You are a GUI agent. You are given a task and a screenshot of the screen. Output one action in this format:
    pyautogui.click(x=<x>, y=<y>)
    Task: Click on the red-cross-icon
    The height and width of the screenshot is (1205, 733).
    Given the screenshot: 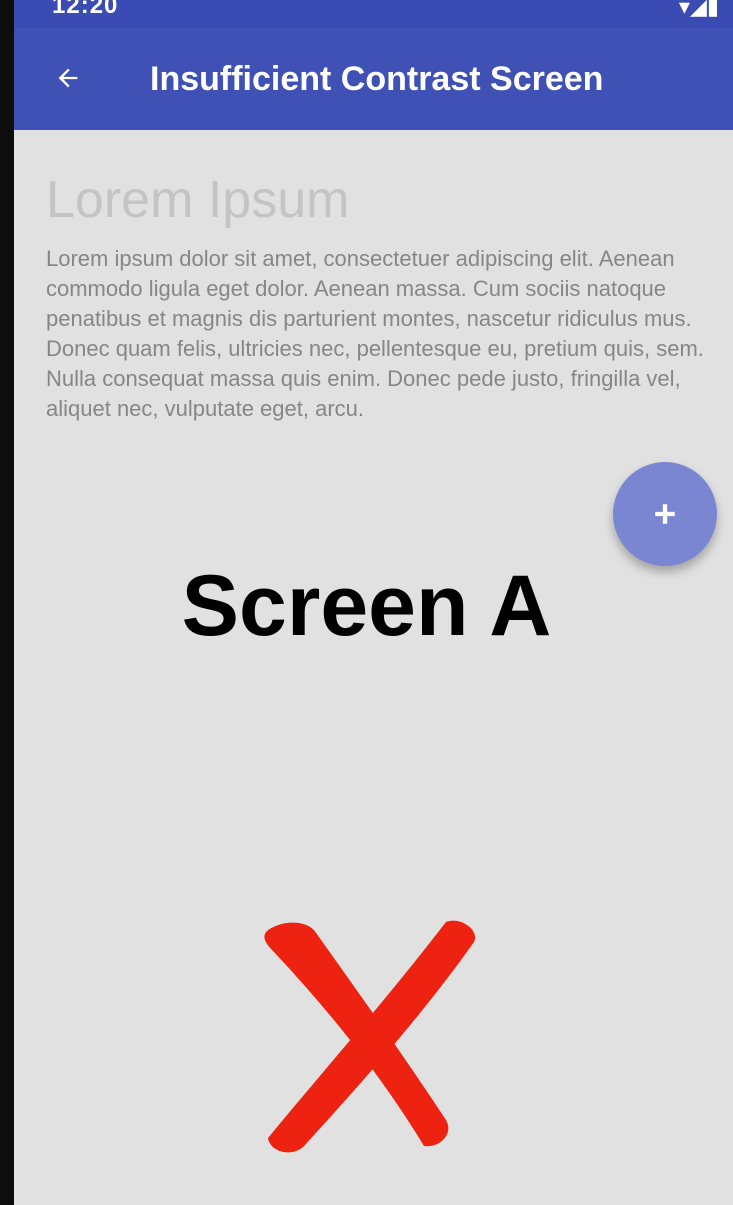 What is the action you would take?
    pyautogui.click(x=370, y=1036)
    